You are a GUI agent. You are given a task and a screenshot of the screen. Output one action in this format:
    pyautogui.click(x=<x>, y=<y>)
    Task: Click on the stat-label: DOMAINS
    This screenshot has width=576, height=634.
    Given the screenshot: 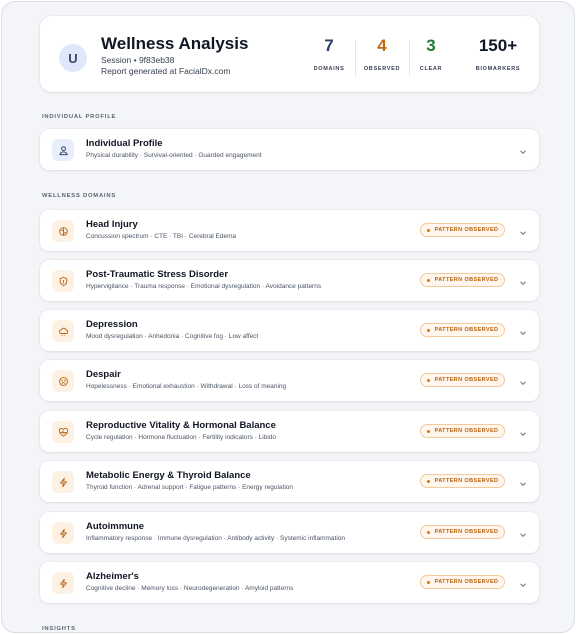 What is the action you would take?
    pyautogui.click(x=329, y=69)
    